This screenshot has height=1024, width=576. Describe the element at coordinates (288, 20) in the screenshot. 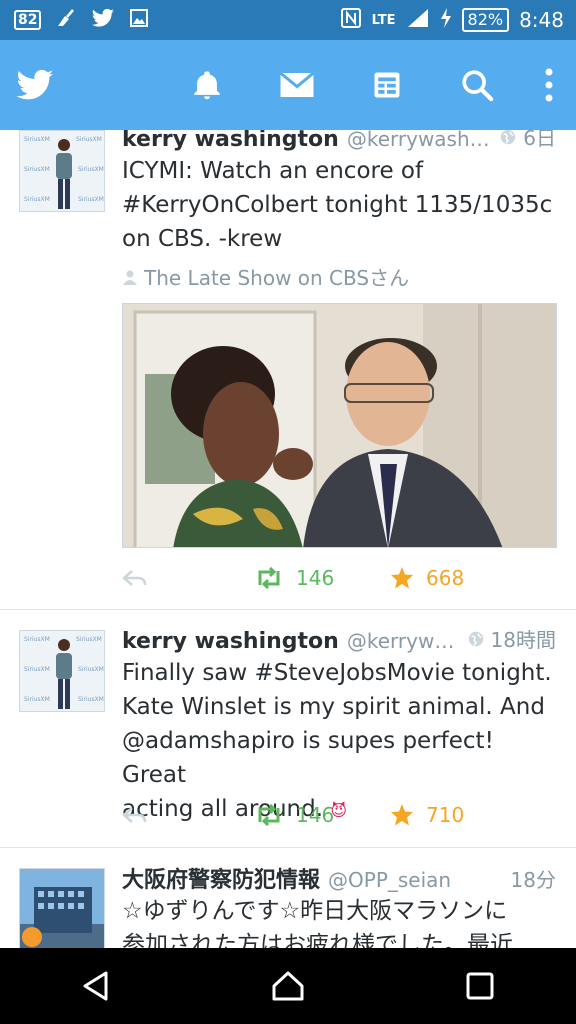

I see `status-bar: 82 LTE 82% 8:48` at that location.